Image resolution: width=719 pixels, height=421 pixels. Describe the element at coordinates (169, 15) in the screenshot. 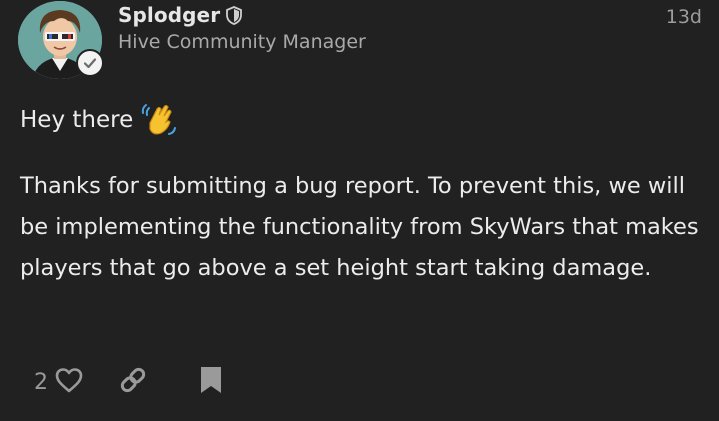

I see `author-username: Splodger` at that location.